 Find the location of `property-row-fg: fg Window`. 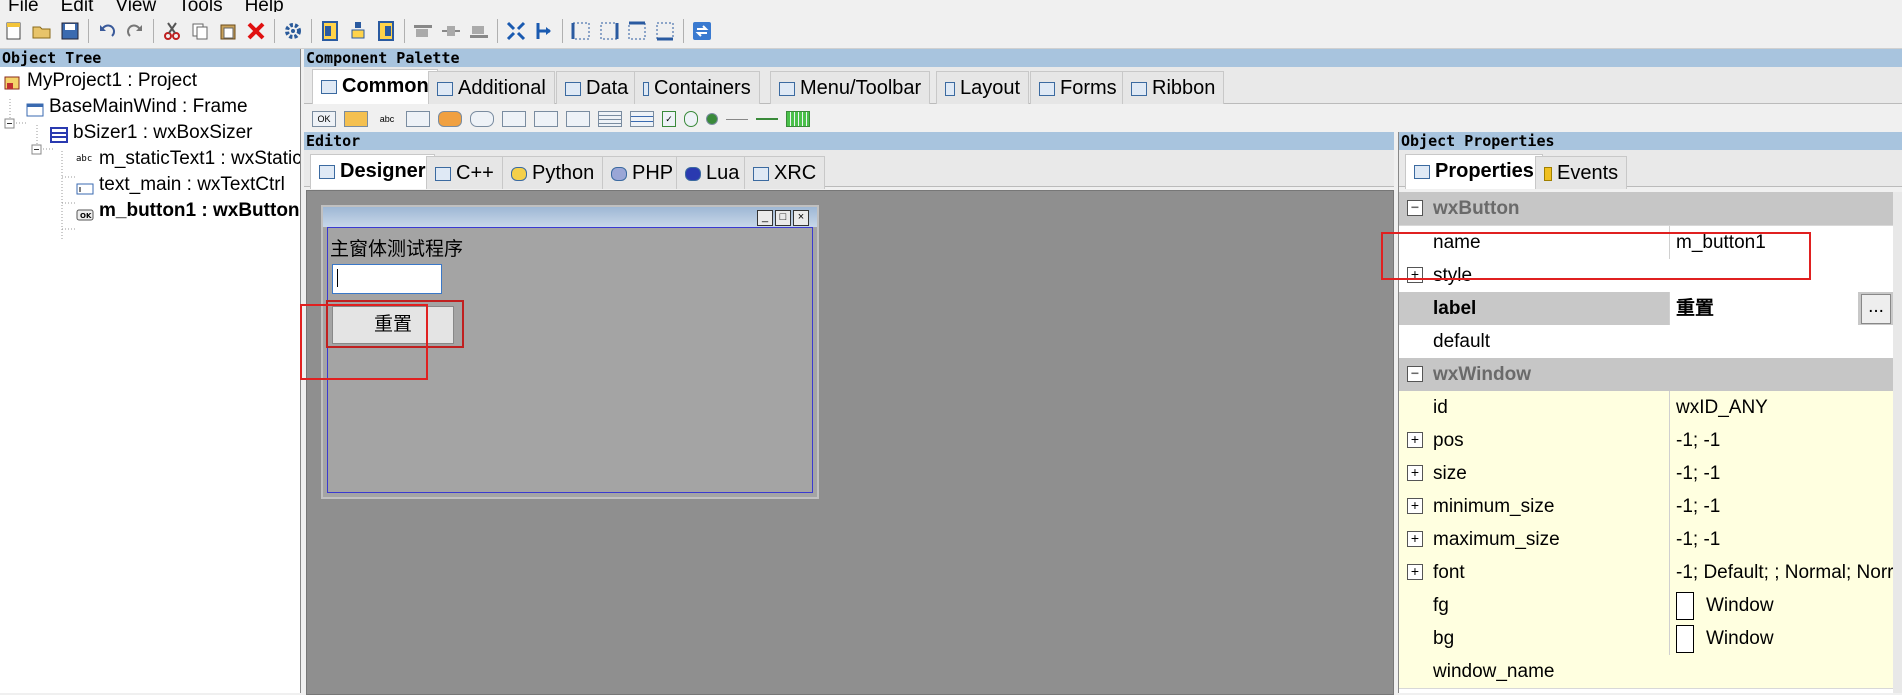

property-row-fg: fg Window is located at coordinates (1646, 606).